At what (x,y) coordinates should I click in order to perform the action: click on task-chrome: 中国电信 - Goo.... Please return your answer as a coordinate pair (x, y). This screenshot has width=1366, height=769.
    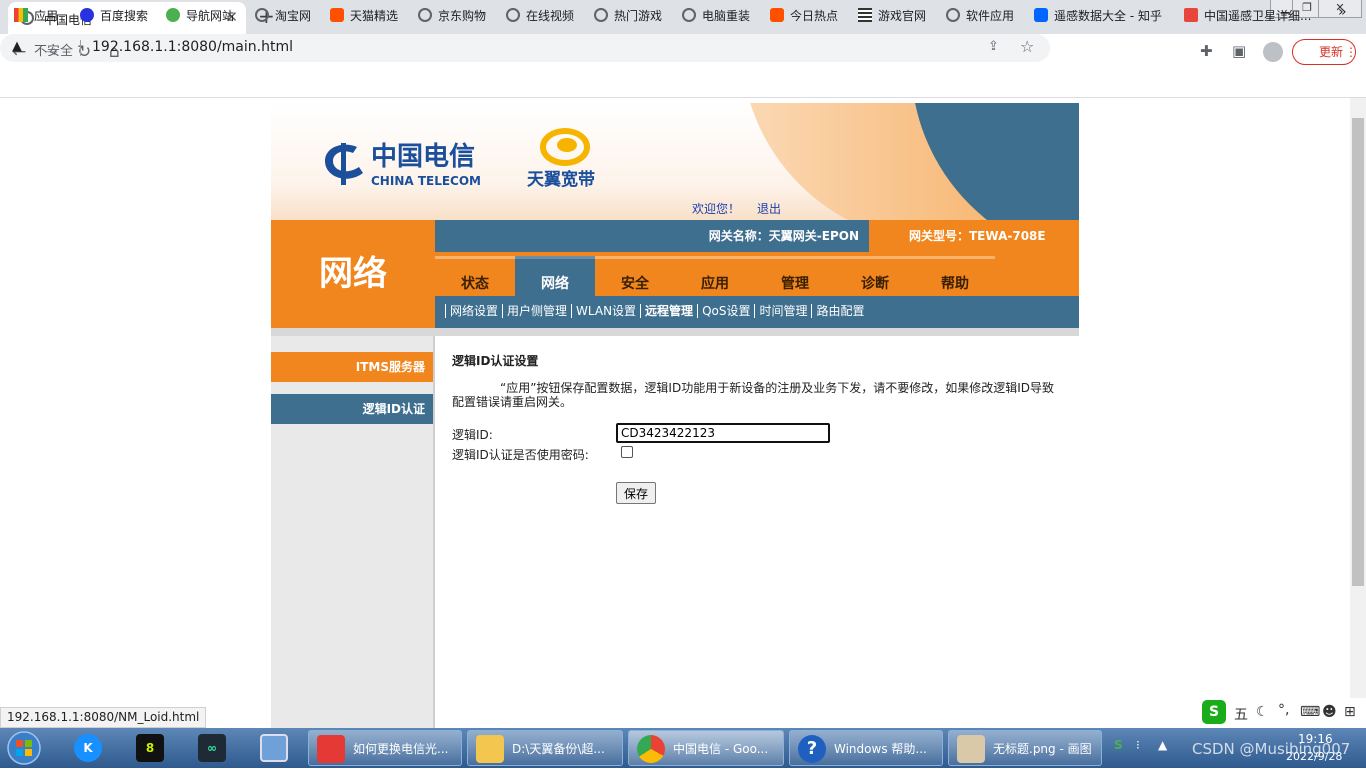
    Looking at the image, I should click on (706, 748).